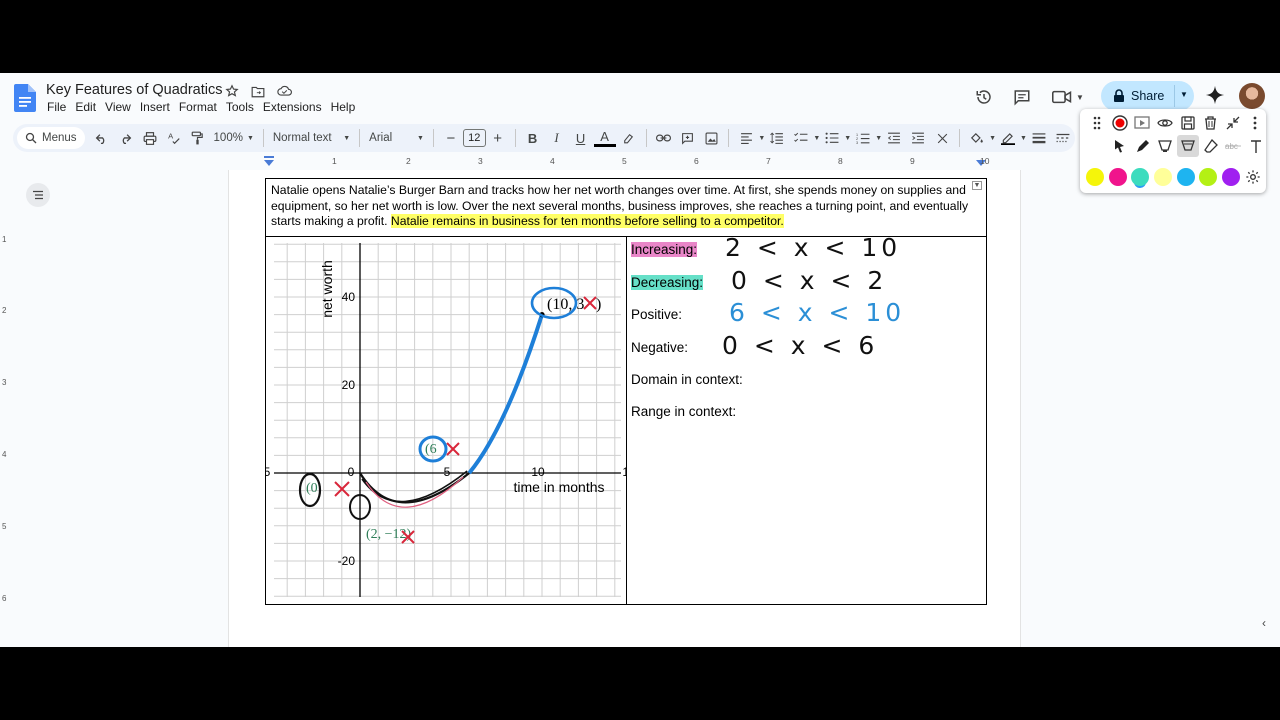  What do you see at coordinates (1120, 146) in the screenshot?
I see `cursor-icon` at bounding box center [1120, 146].